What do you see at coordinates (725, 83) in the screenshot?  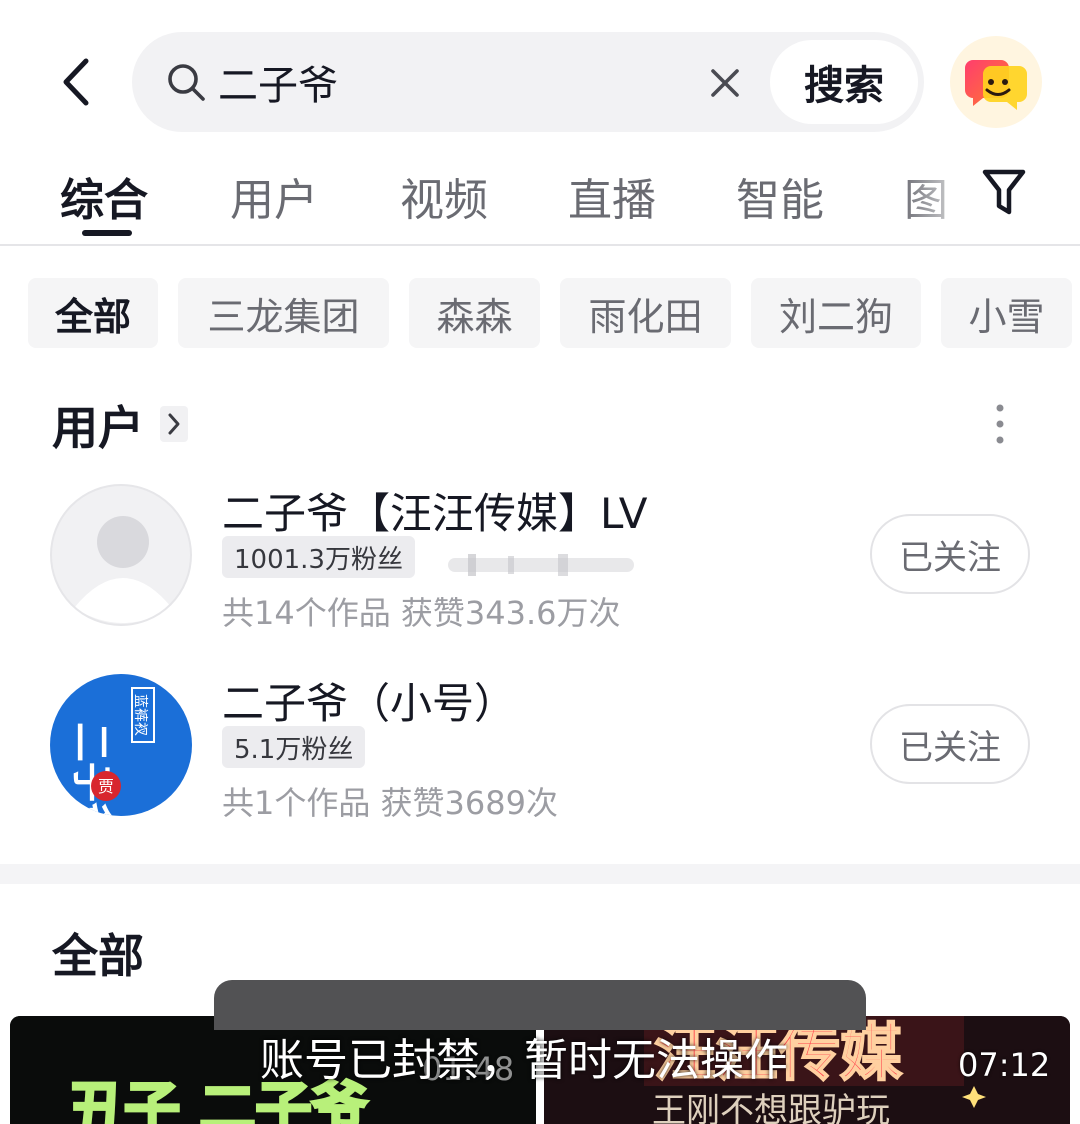 I see `clear-search-icon` at bounding box center [725, 83].